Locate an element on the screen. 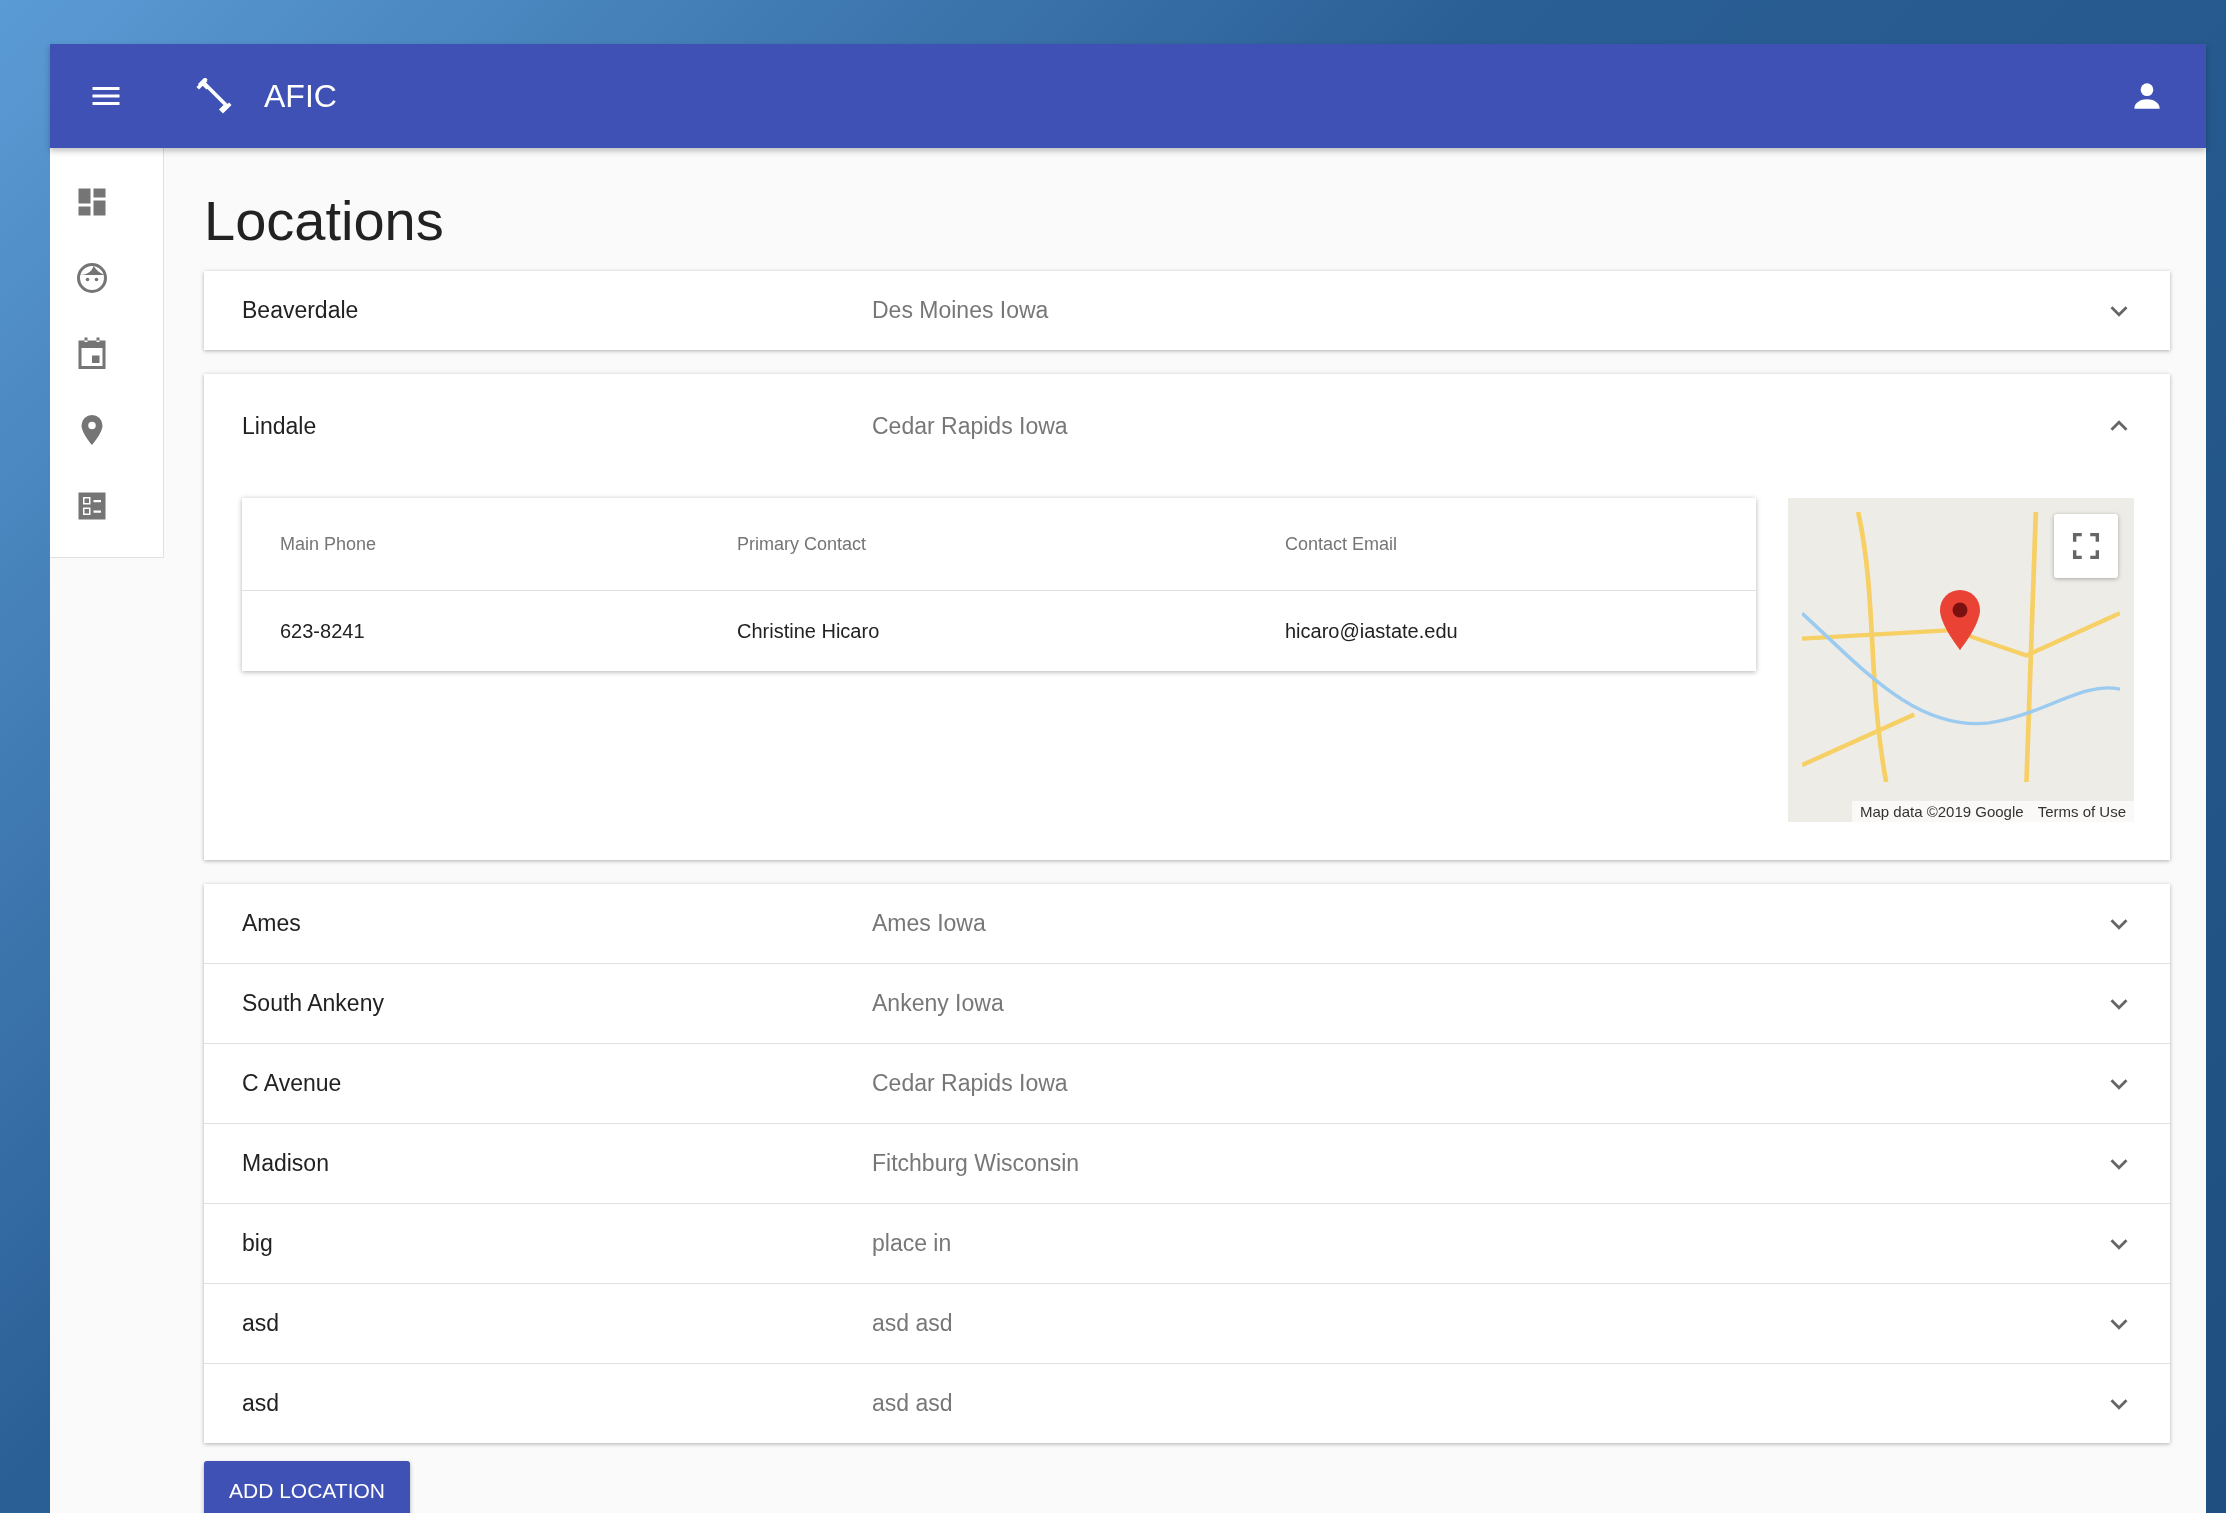 The width and height of the screenshot is (2226, 1513). location-panel: C Avenue Cedar Rapids Iowa is located at coordinates (1187, 1084).